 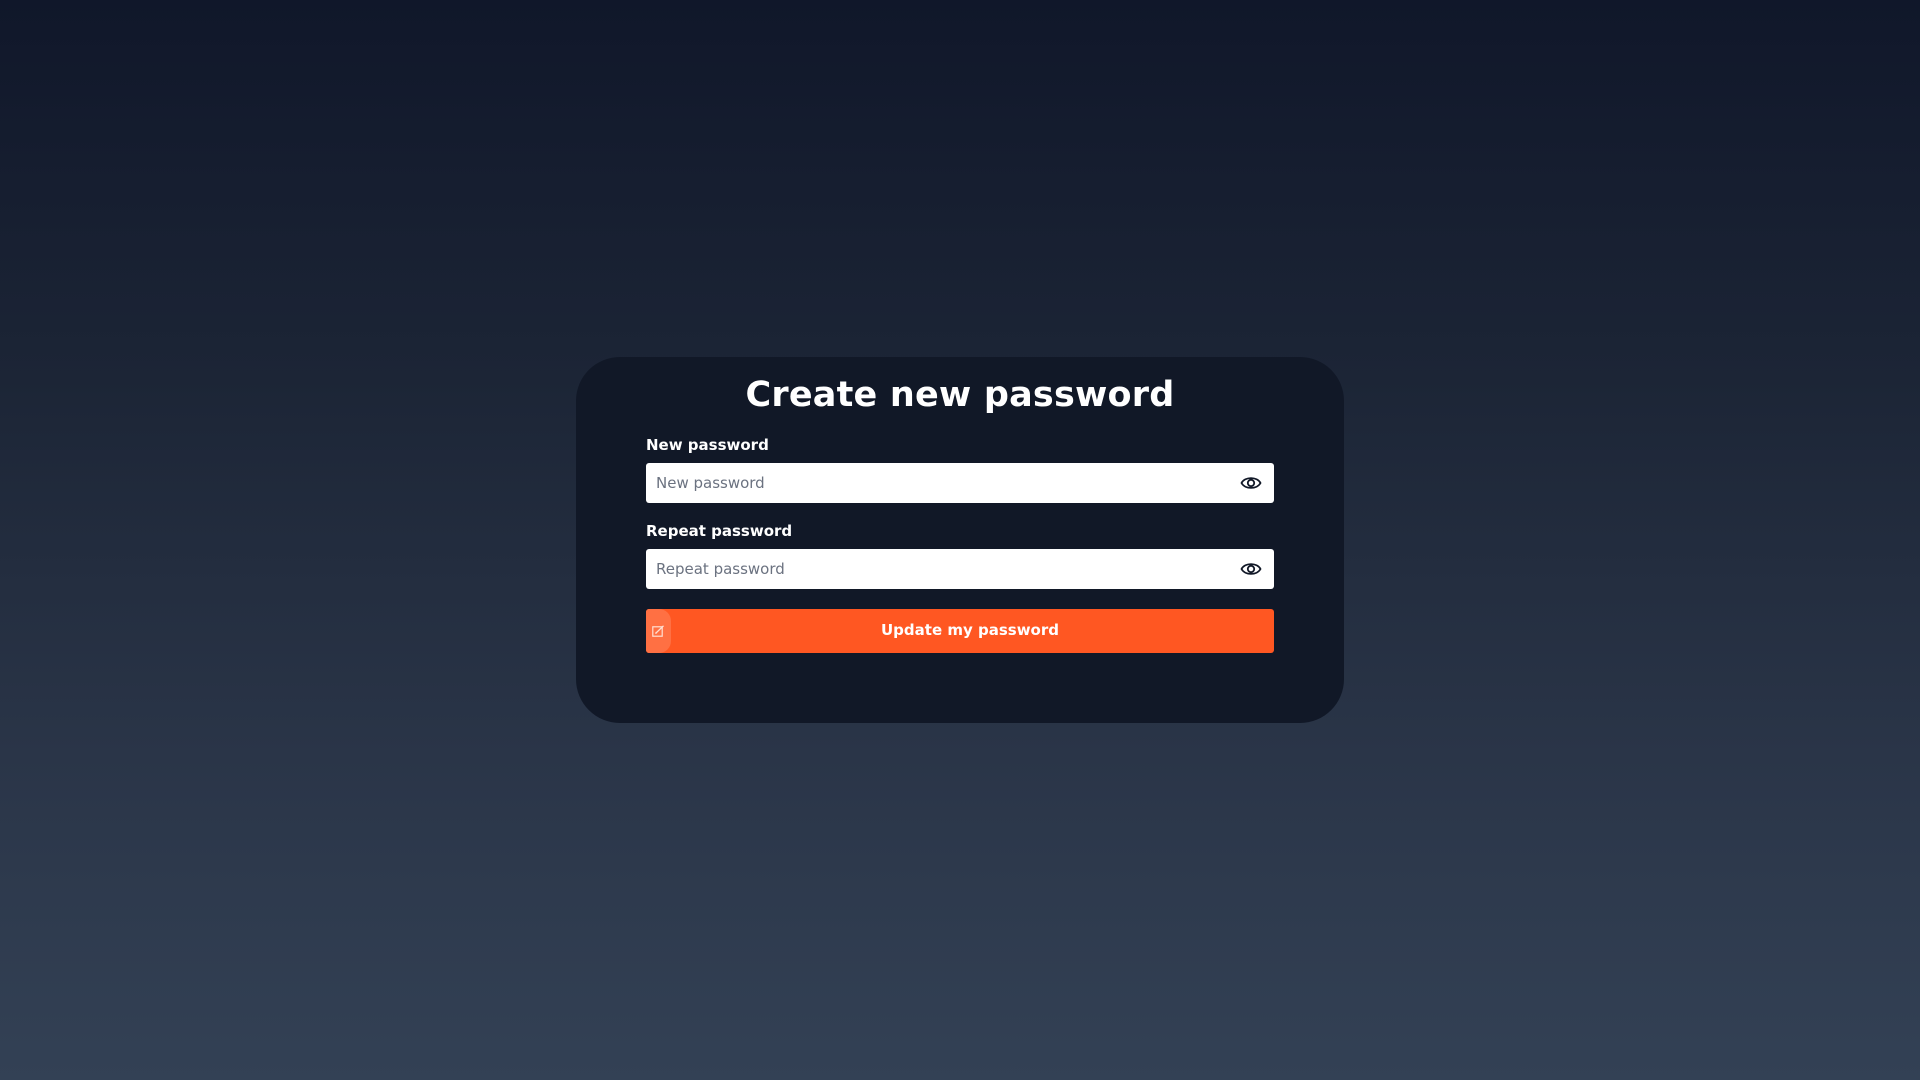 I want to click on repeat-password-field, so click(x=960, y=569).